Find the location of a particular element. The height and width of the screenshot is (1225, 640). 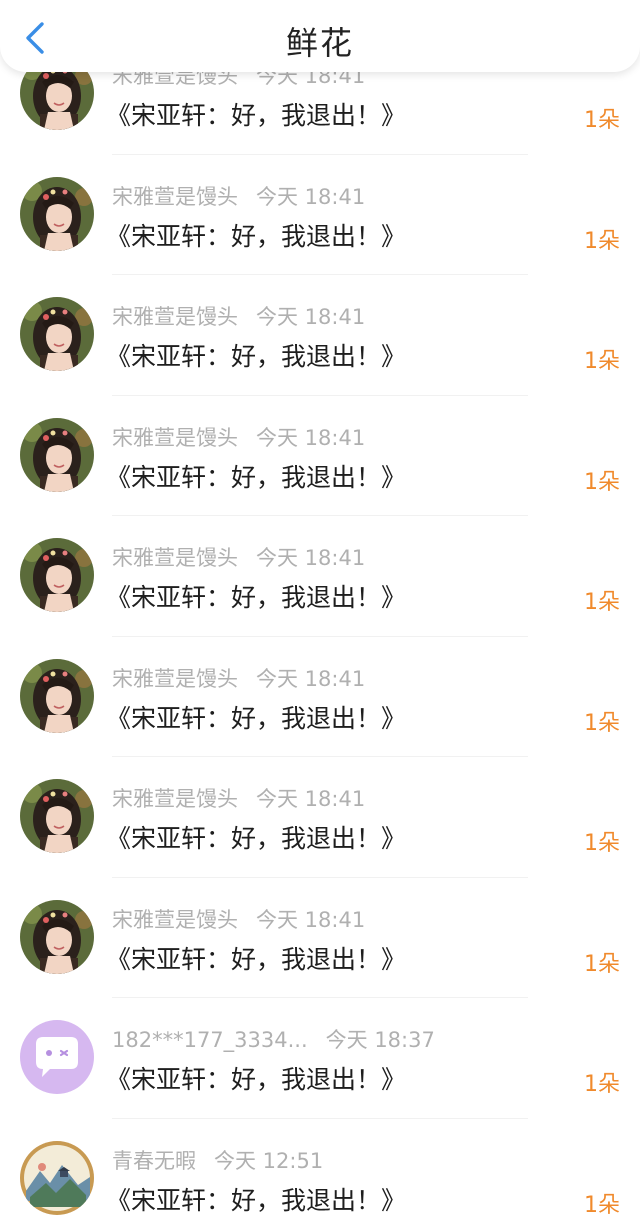

item-meta: 182***177_3334... 今天 18:37 is located at coordinates (273, 1039).